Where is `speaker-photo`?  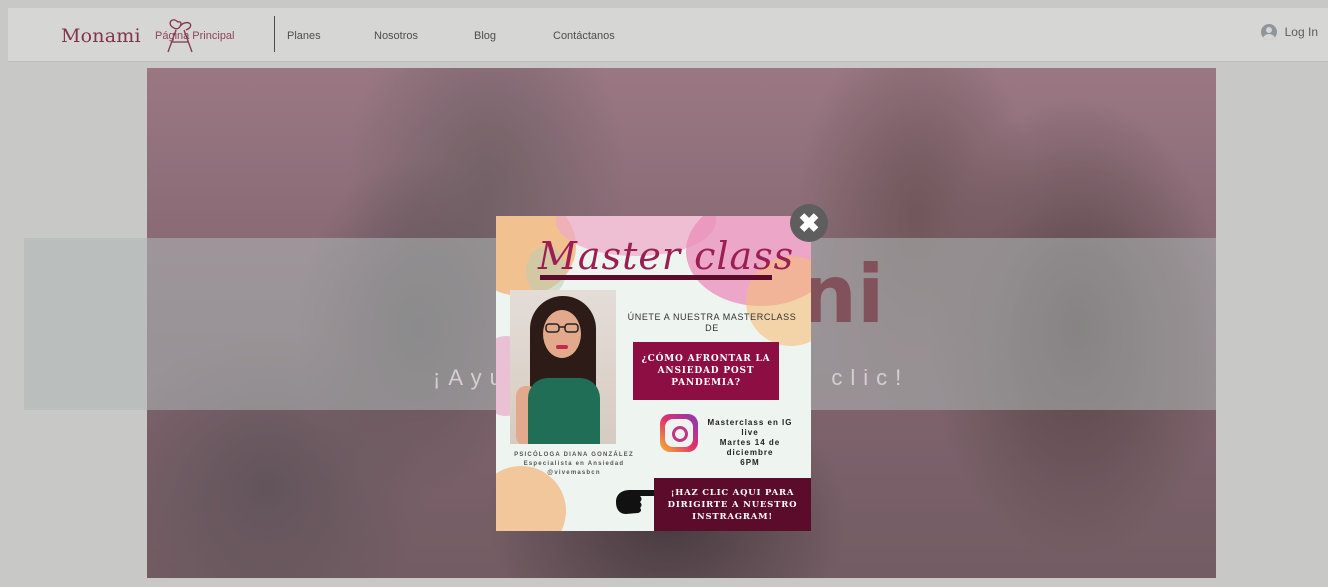
speaker-photo is located at coordinates (563, 367).